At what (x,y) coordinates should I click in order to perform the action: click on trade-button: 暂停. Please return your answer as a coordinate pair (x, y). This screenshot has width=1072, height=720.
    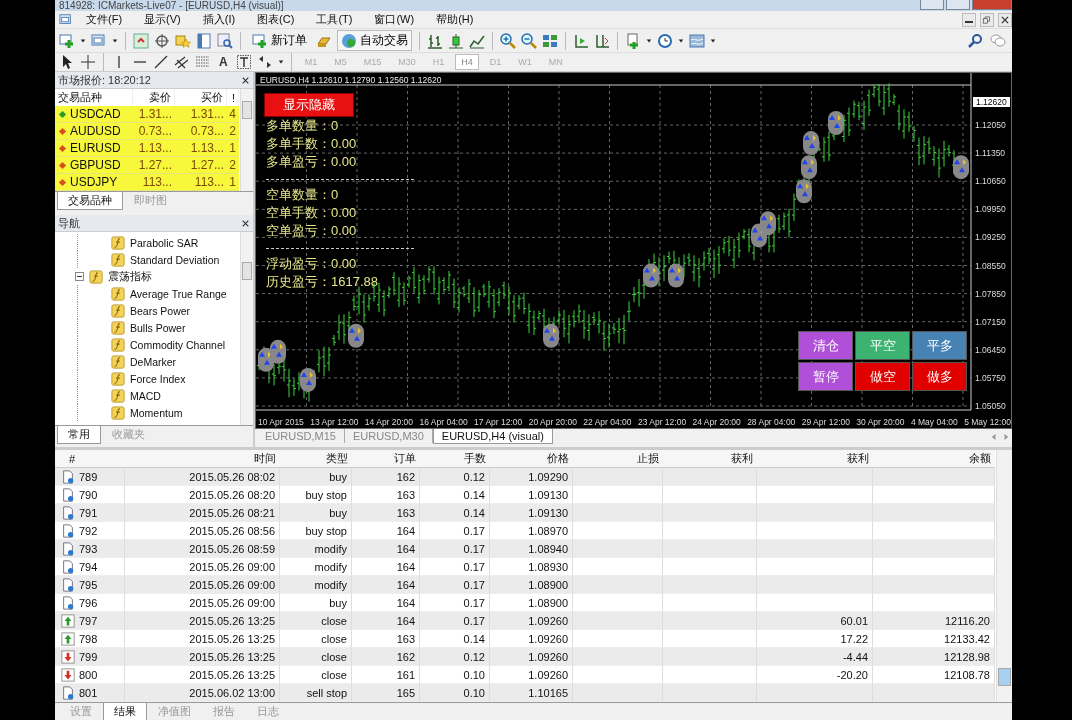
    Looking at the image, I should click on (825, 376).